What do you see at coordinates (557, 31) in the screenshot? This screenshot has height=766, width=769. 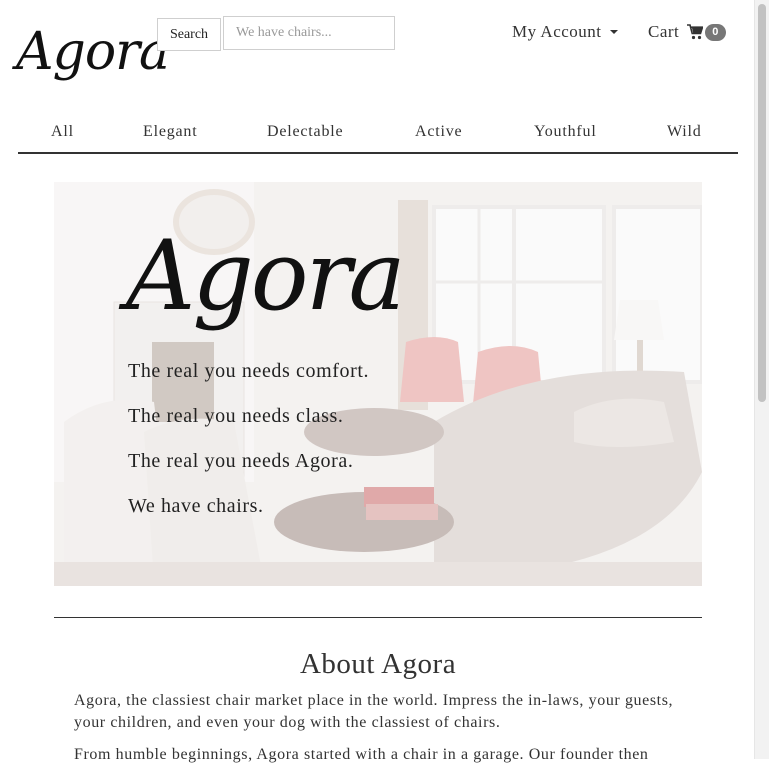 I see `my-account-label: My Account` at bounding box center [557, 31].